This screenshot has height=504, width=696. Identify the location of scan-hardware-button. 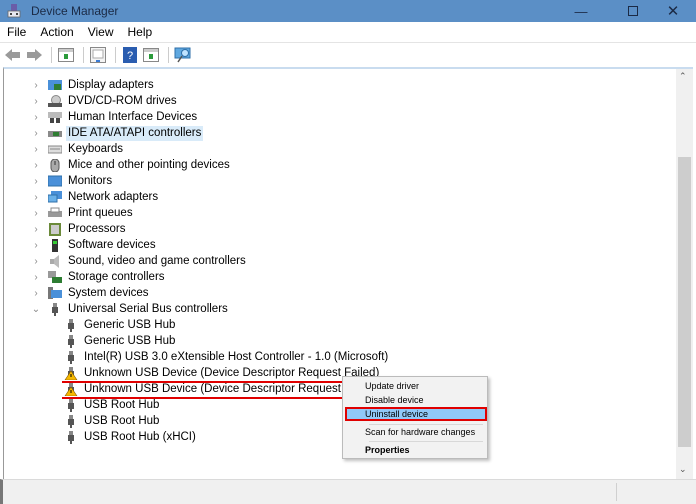
(183, 55).